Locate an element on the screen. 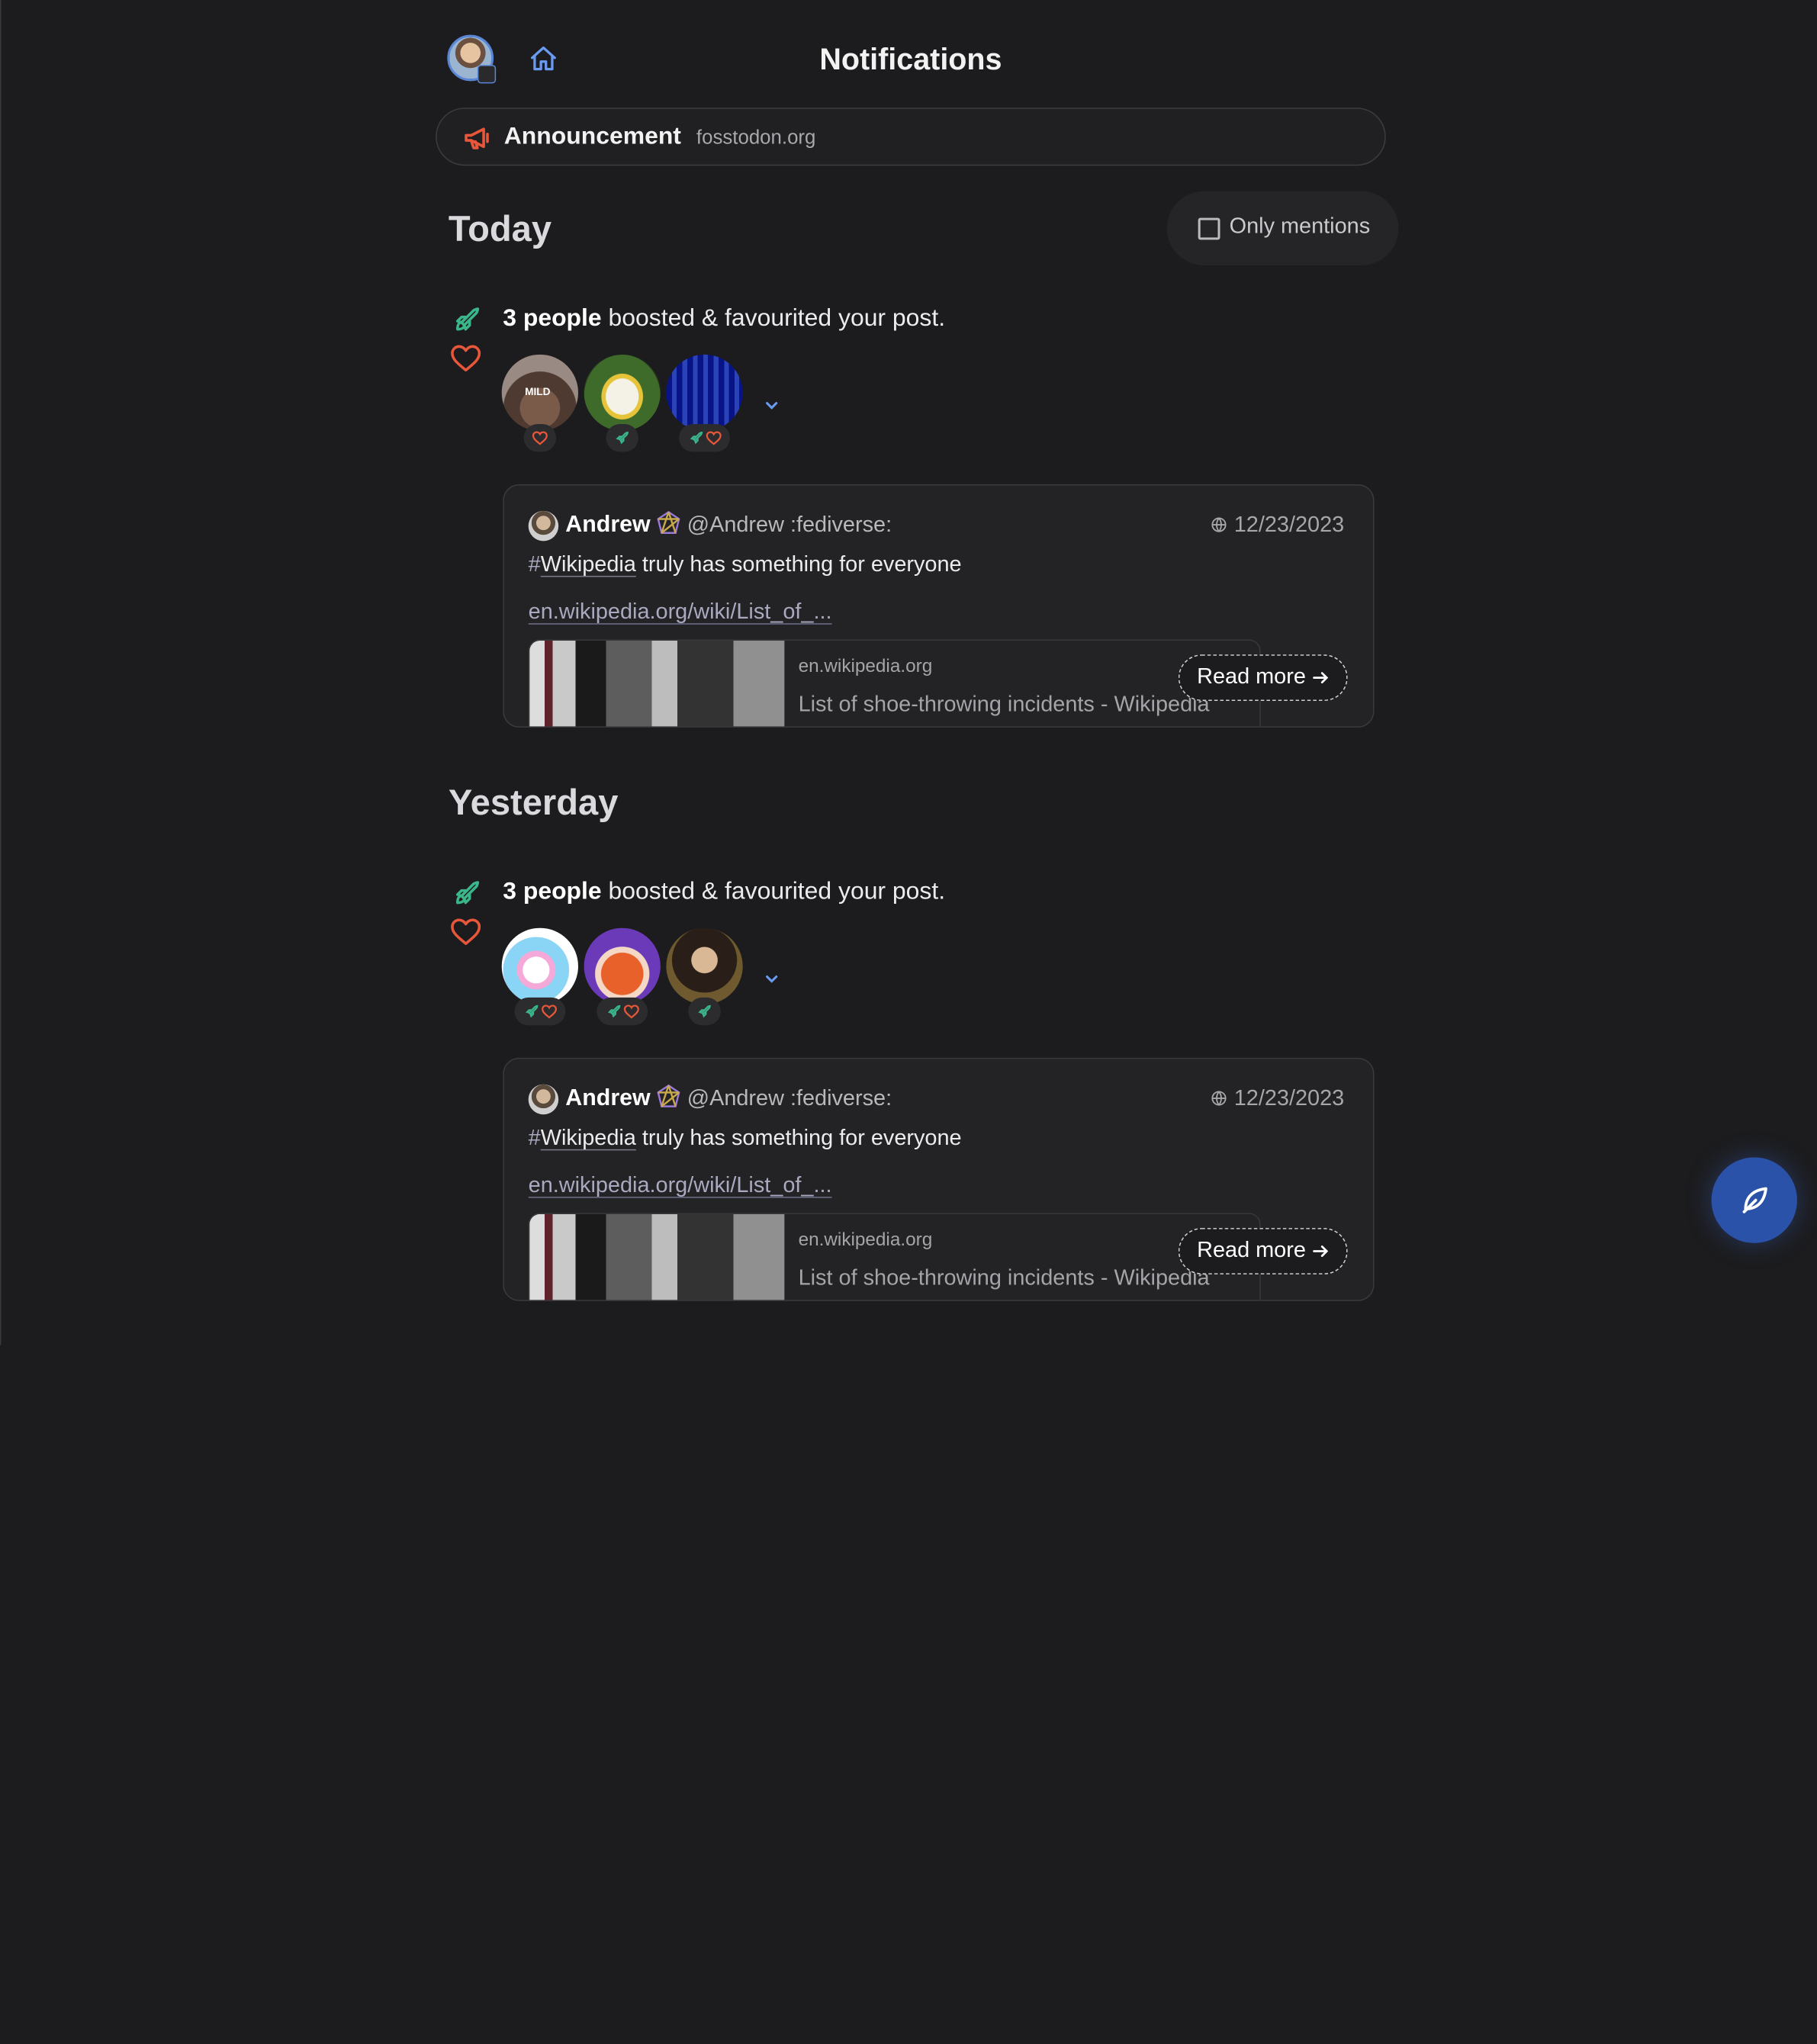  megaphone-icon is located at coordinates (477, 138).